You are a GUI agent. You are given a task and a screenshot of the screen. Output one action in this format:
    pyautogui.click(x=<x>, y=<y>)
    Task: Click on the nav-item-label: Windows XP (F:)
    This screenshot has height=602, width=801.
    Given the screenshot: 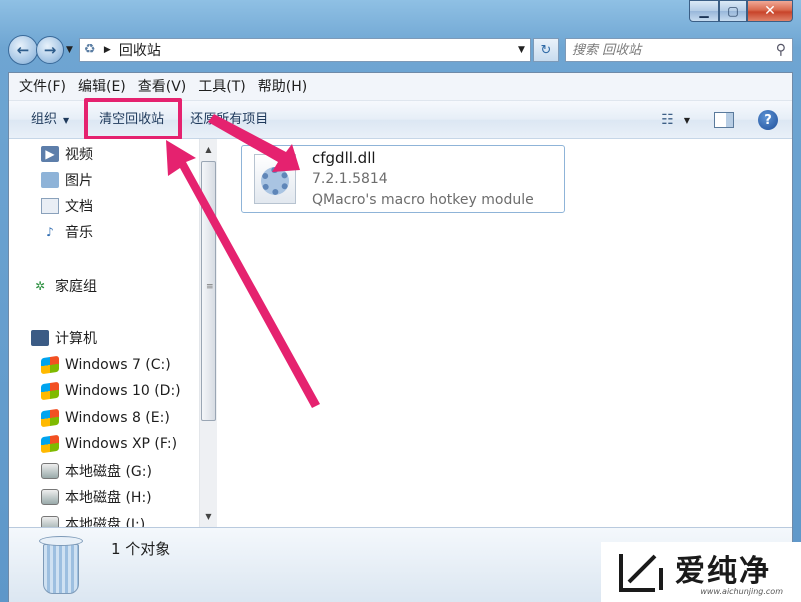 What is the action you would take?
    pyautogui.click(x=121, y=444)
    